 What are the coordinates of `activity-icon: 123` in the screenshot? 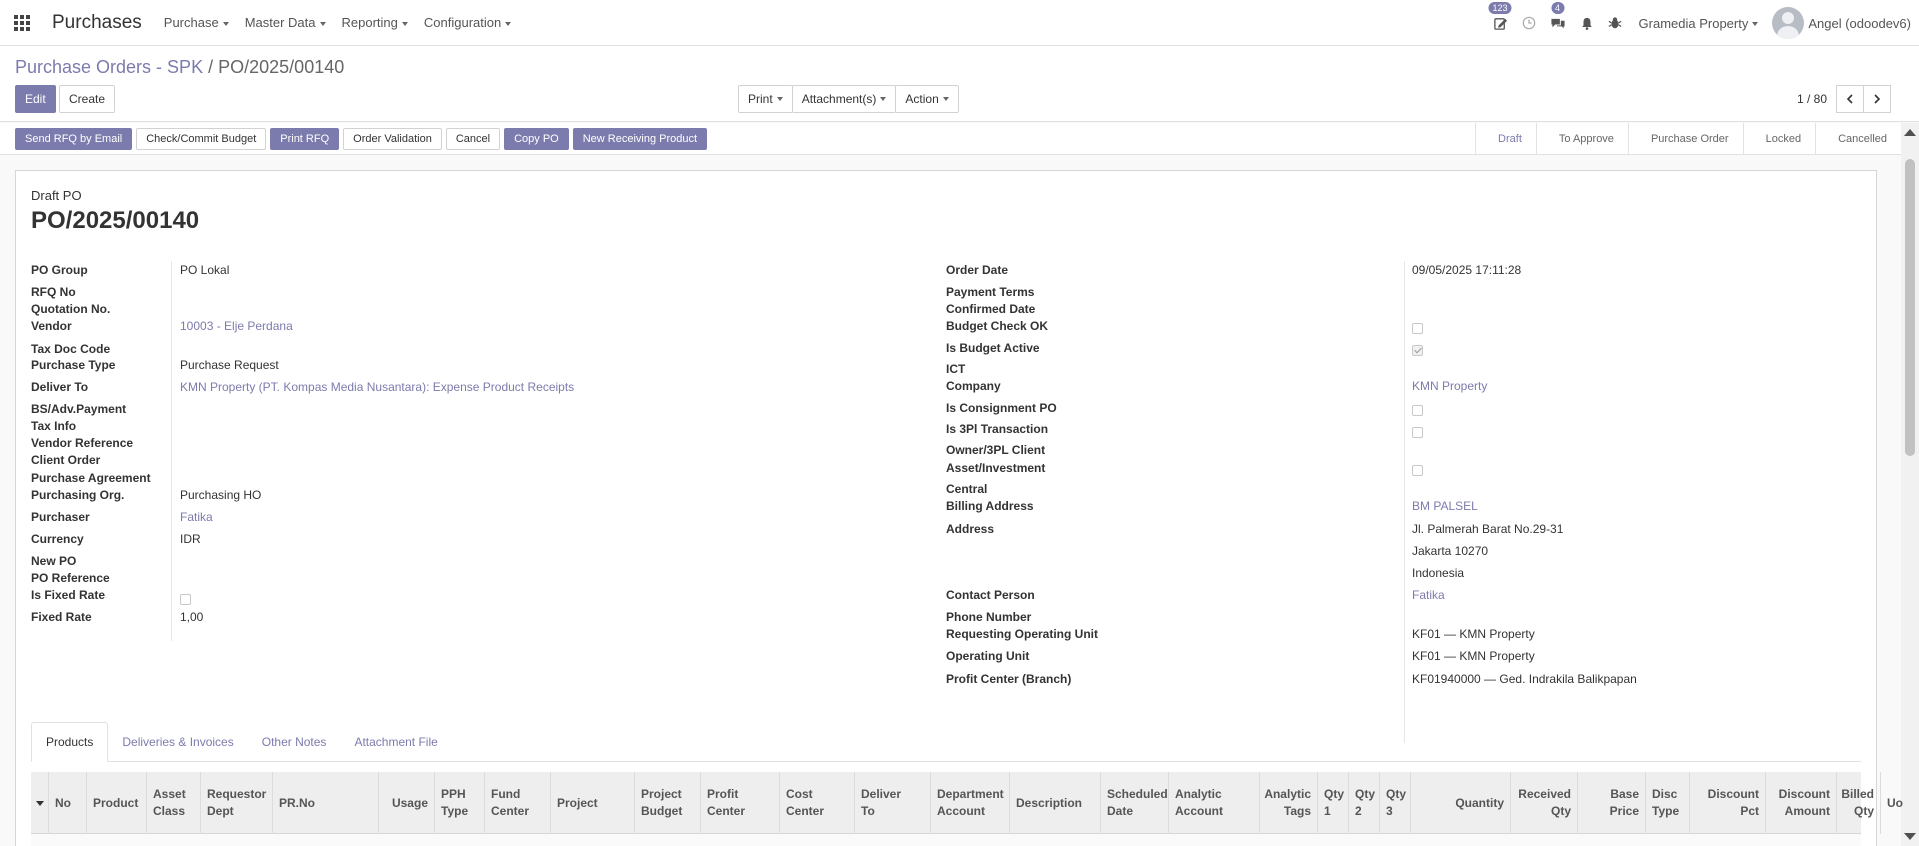 It's located at (1500, 16).